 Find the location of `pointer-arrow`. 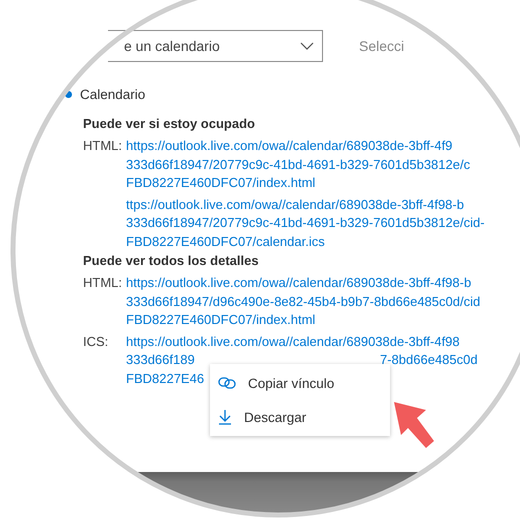

pointer-arrow is located at coordinates (414, 424).